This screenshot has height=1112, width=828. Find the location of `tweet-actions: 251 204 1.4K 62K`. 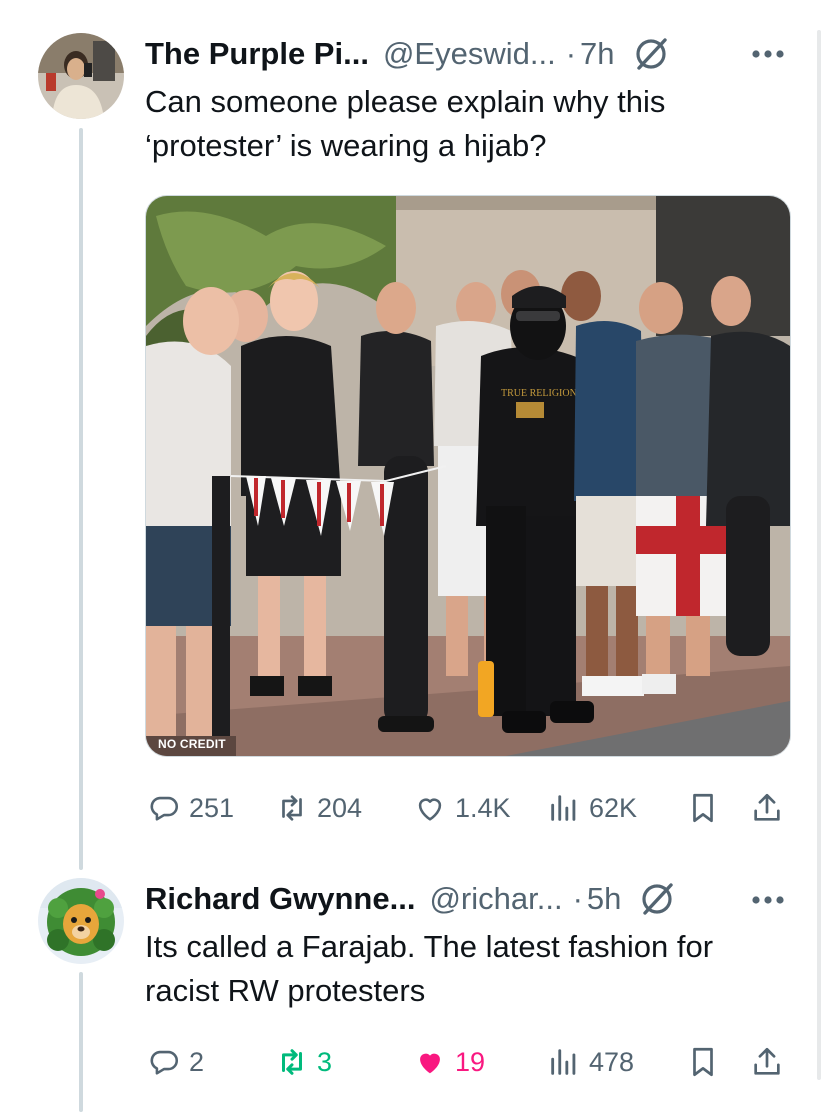

tweet-actions: 251 204 1.4K 62K is located at coordinates (467, 808).